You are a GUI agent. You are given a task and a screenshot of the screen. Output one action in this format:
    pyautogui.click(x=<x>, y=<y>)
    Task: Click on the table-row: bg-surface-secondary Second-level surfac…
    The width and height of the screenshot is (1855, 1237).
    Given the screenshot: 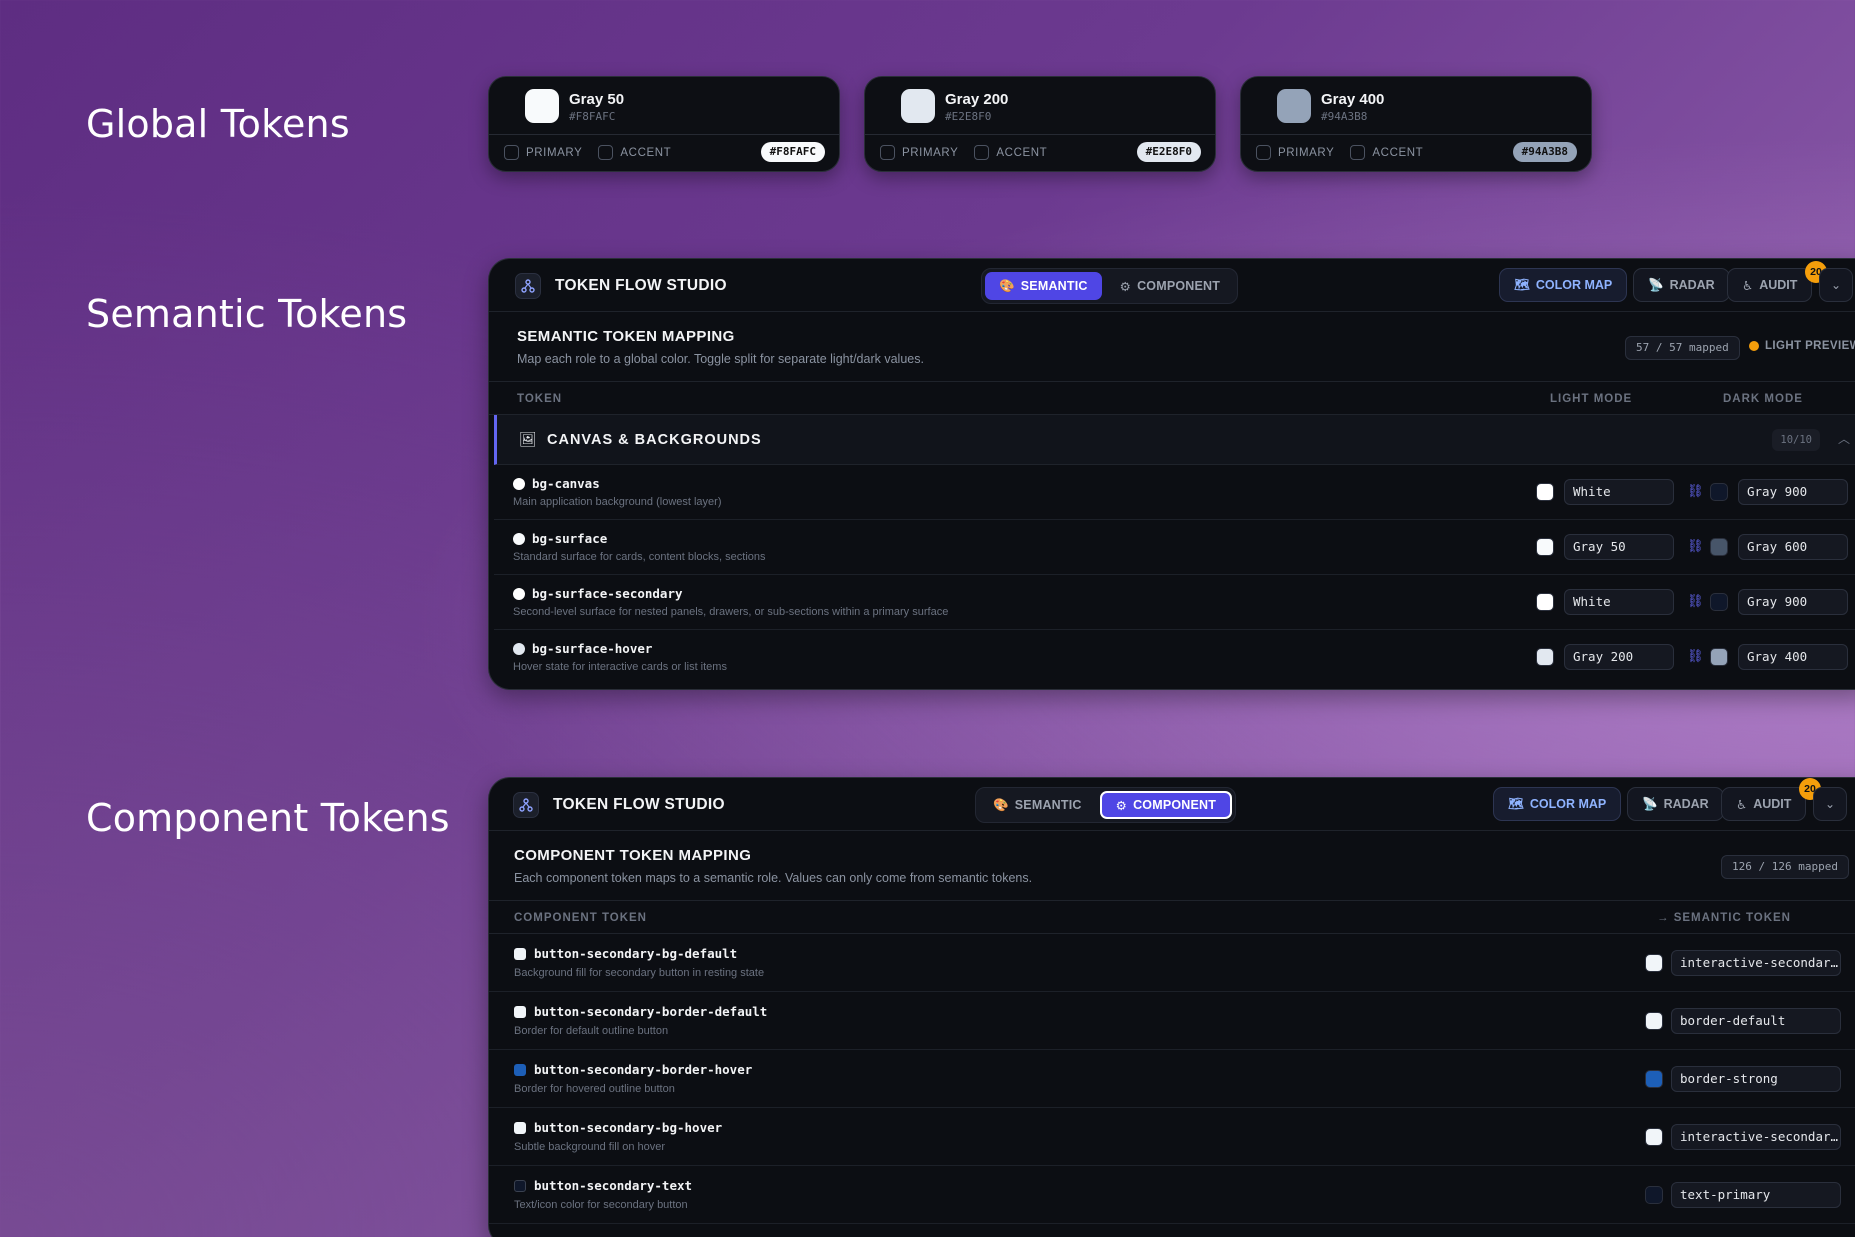 What is the action you would take?
    pyautogui.click(x=1174, y=602)
    